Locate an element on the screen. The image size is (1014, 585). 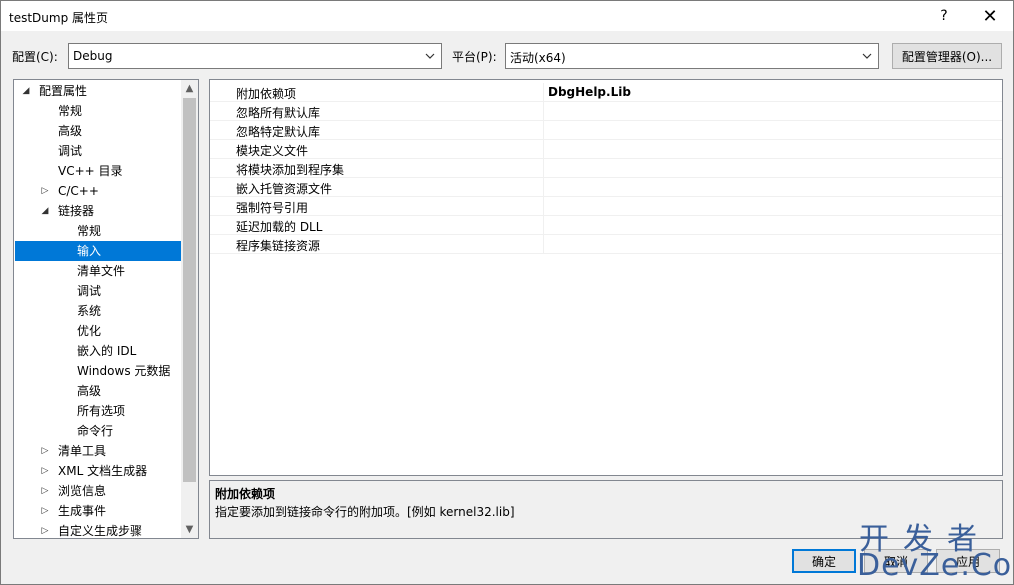
property-name: 程序集链接资源 is located at coordinates (278, 246).